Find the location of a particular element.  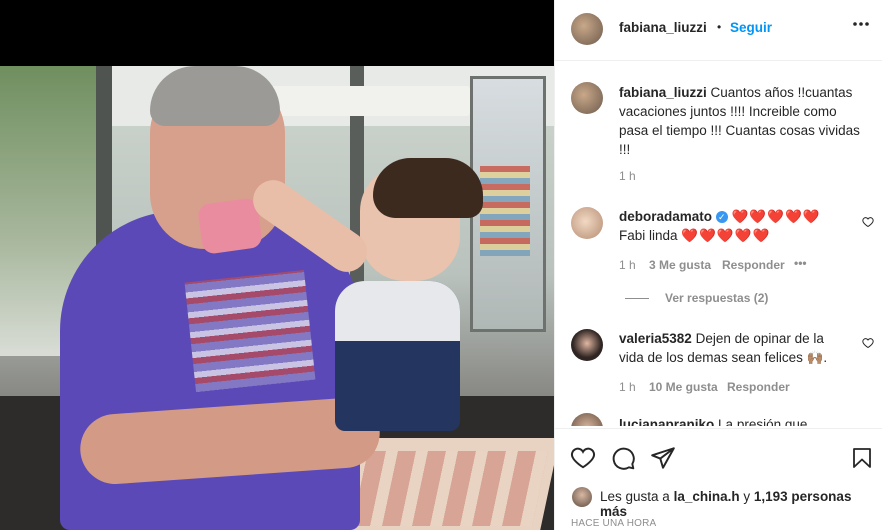

follow-button: Seguir is located at coordinates (751, 27).